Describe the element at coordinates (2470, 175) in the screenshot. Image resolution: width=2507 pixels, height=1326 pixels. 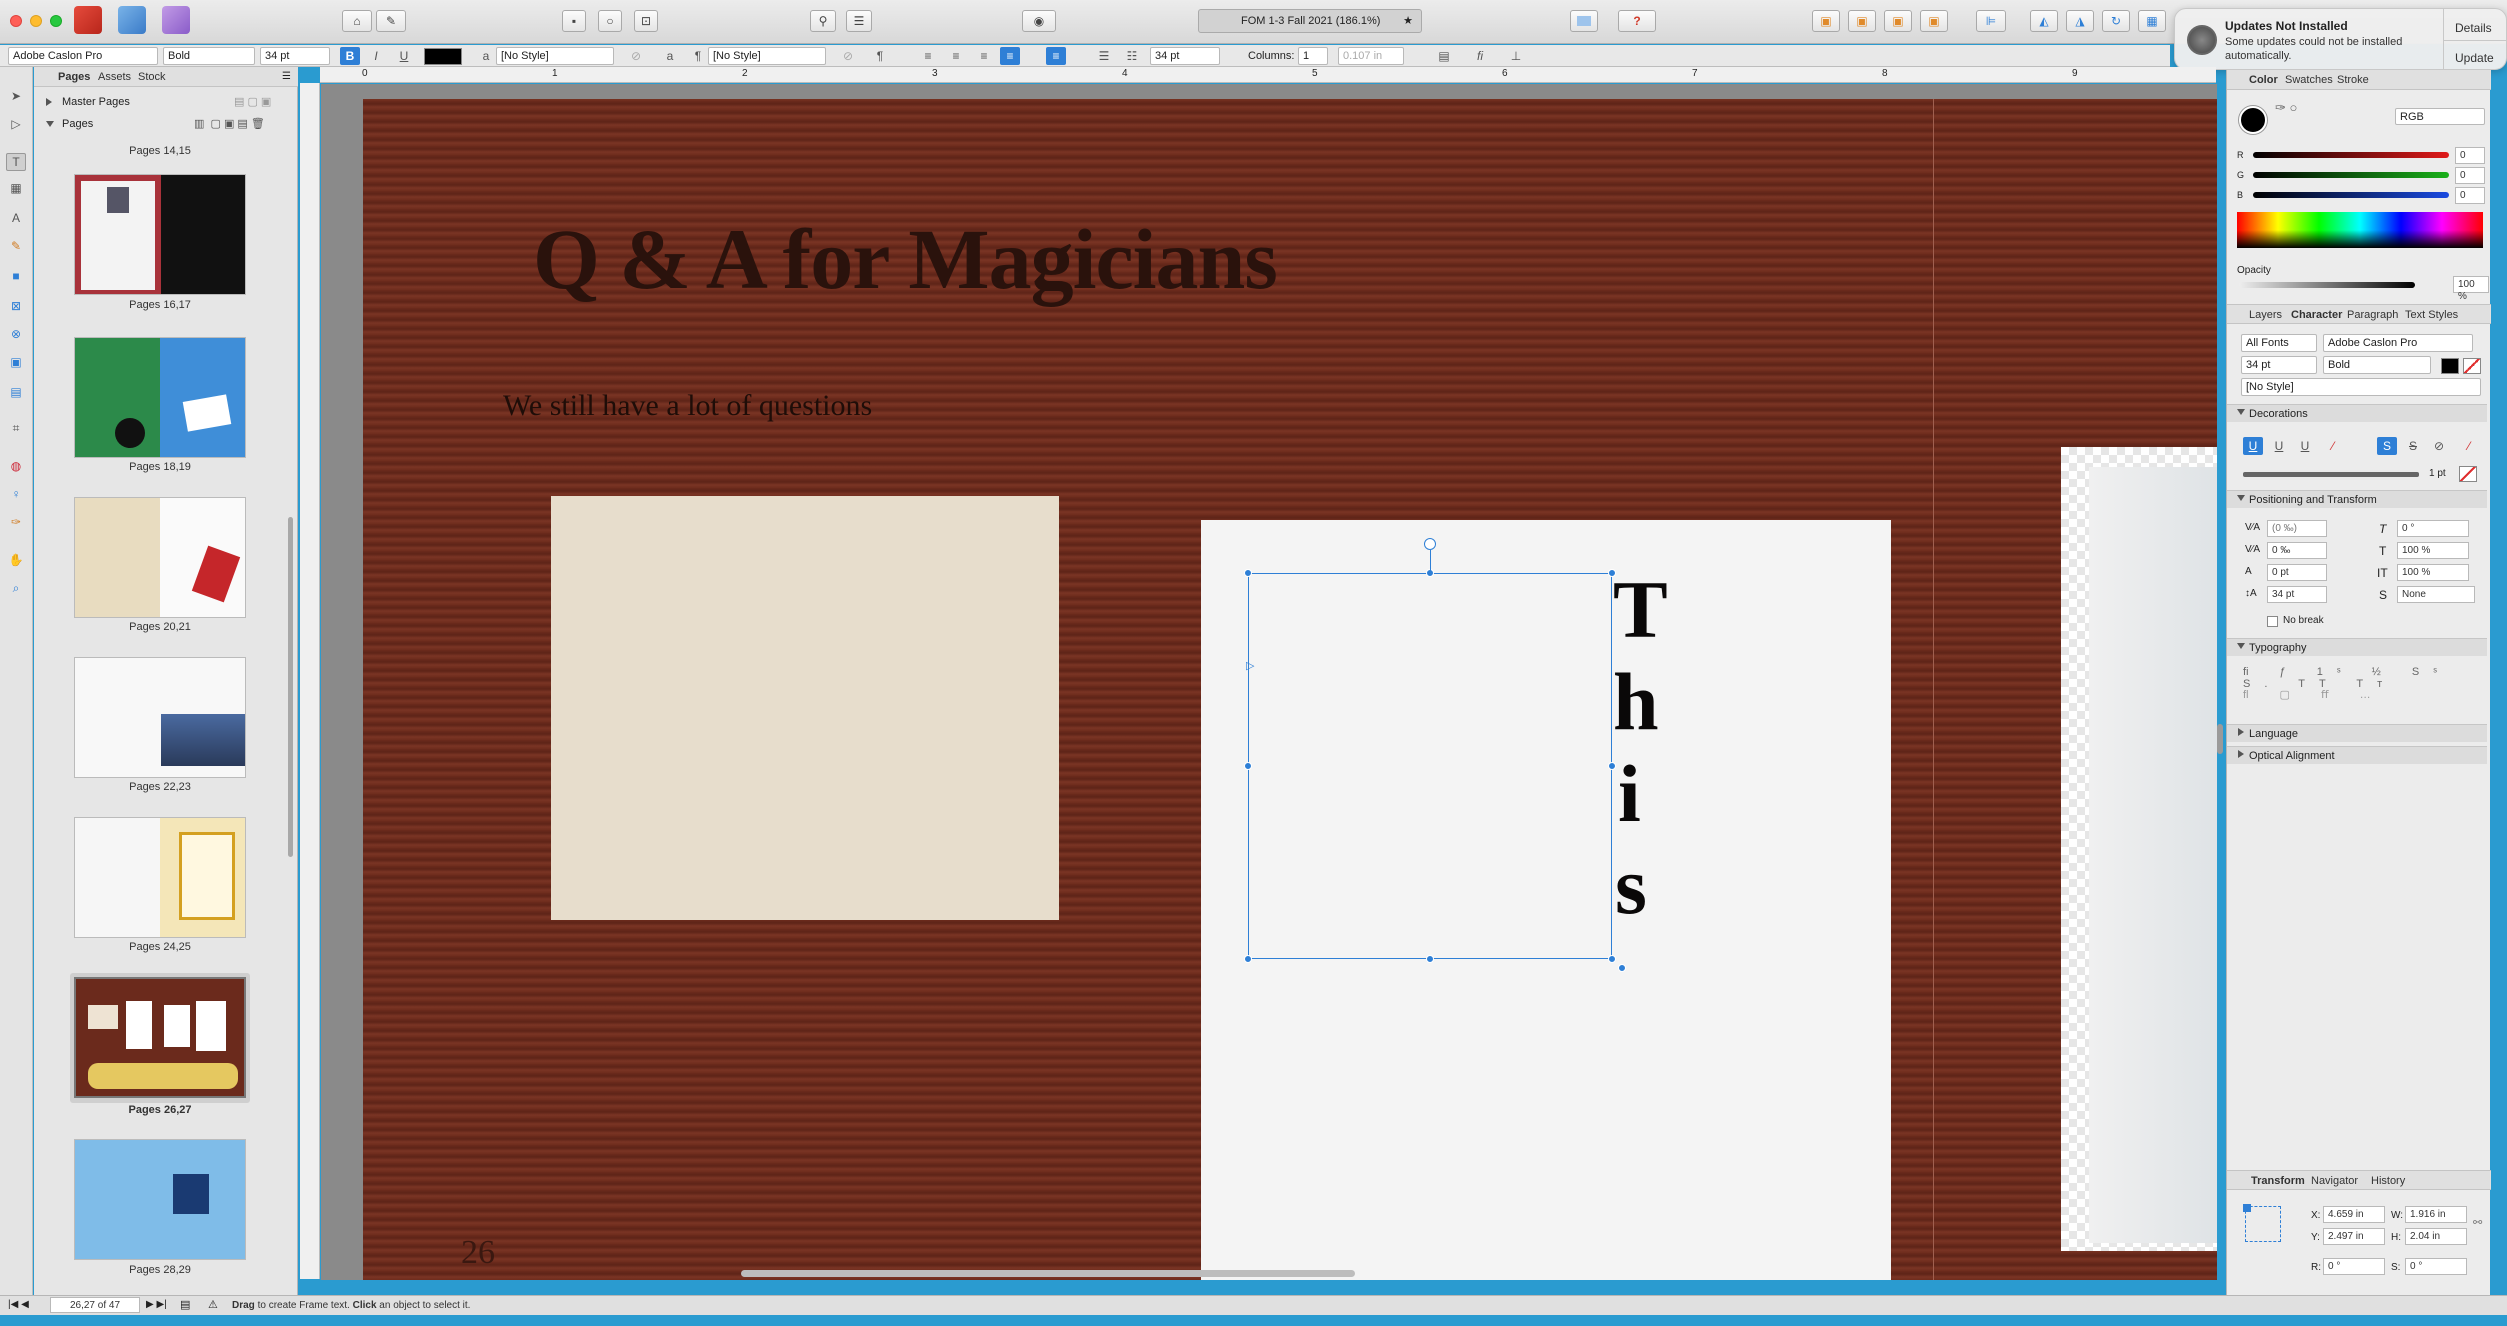
I see `green-value: 0` at that location.